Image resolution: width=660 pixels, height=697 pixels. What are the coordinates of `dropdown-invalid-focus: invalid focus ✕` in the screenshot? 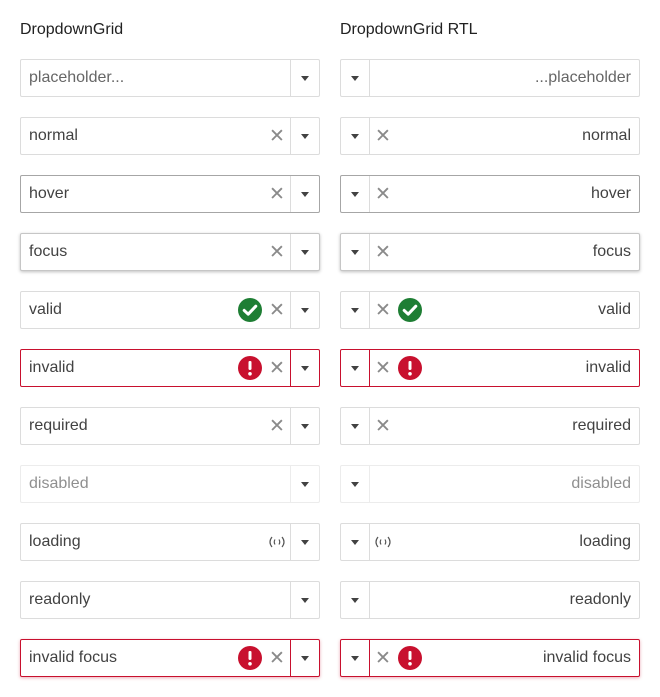 It's located at (170, 658).